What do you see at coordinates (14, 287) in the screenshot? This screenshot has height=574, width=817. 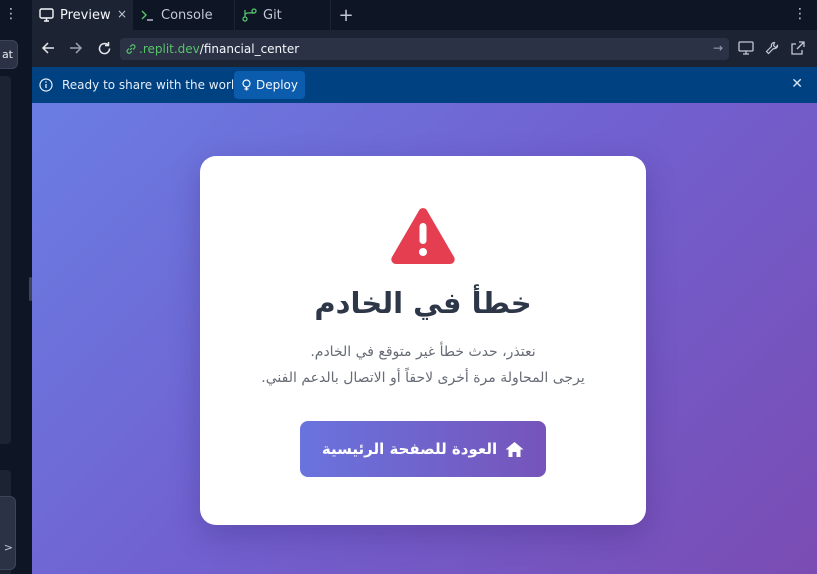 I see `left-workspace-strip: ⋮ at >` at bounding box center [14, 287].